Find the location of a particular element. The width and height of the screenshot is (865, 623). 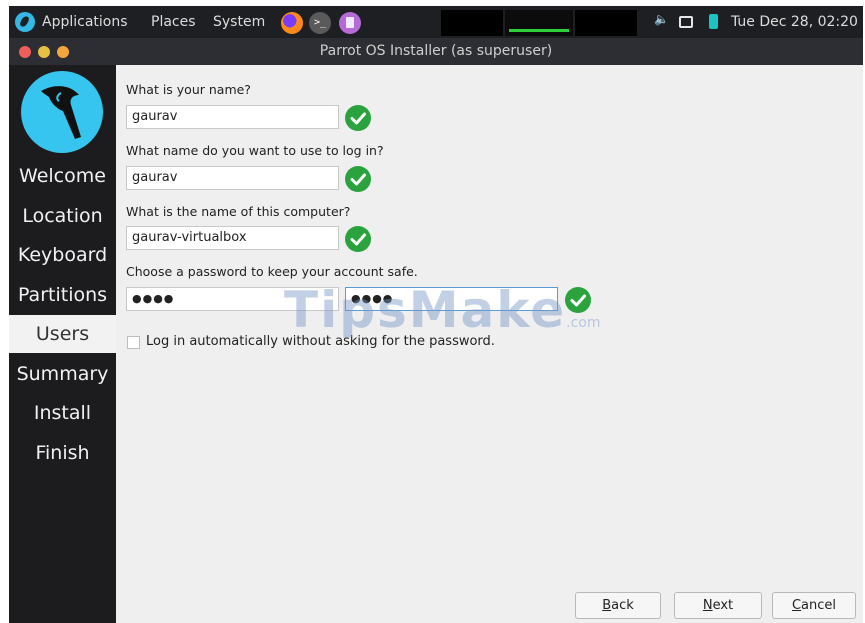

full-name-input: gaurav is located at coordinates (232, 117).